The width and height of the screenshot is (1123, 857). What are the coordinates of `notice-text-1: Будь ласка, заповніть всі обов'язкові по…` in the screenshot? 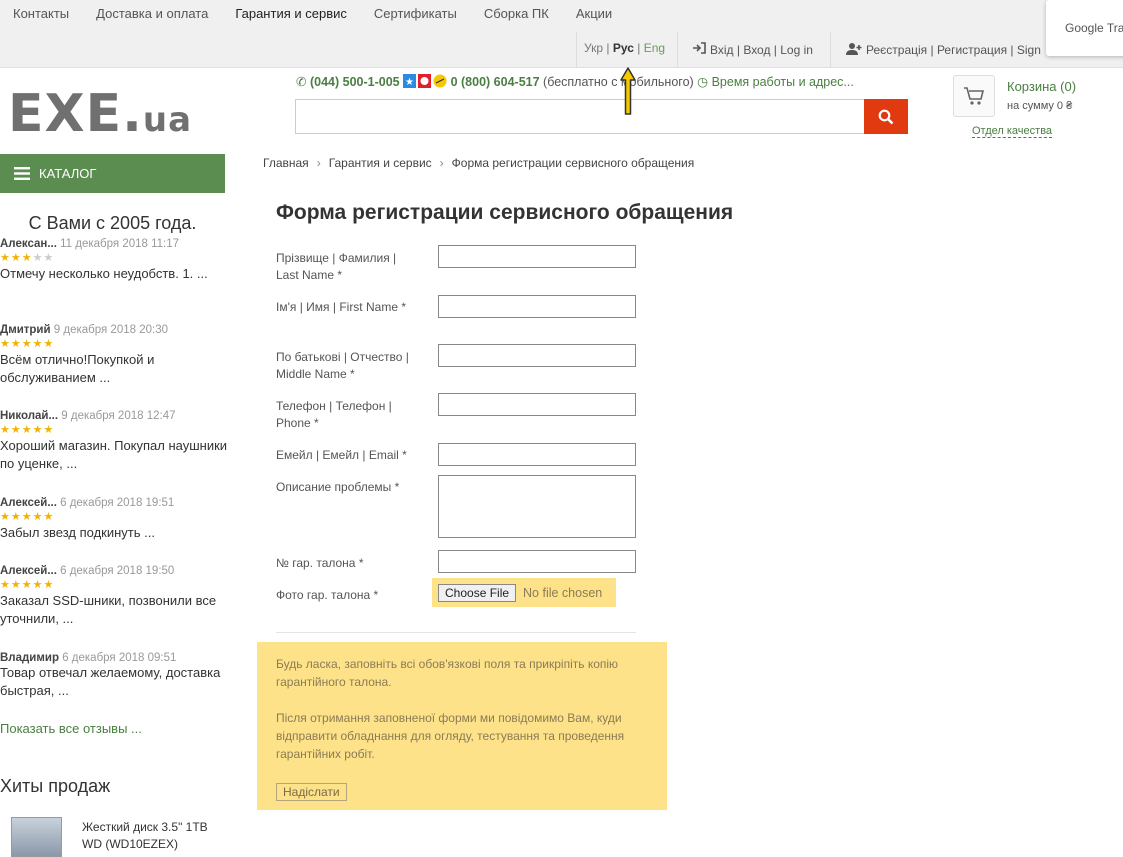 It's located at (447, 673).